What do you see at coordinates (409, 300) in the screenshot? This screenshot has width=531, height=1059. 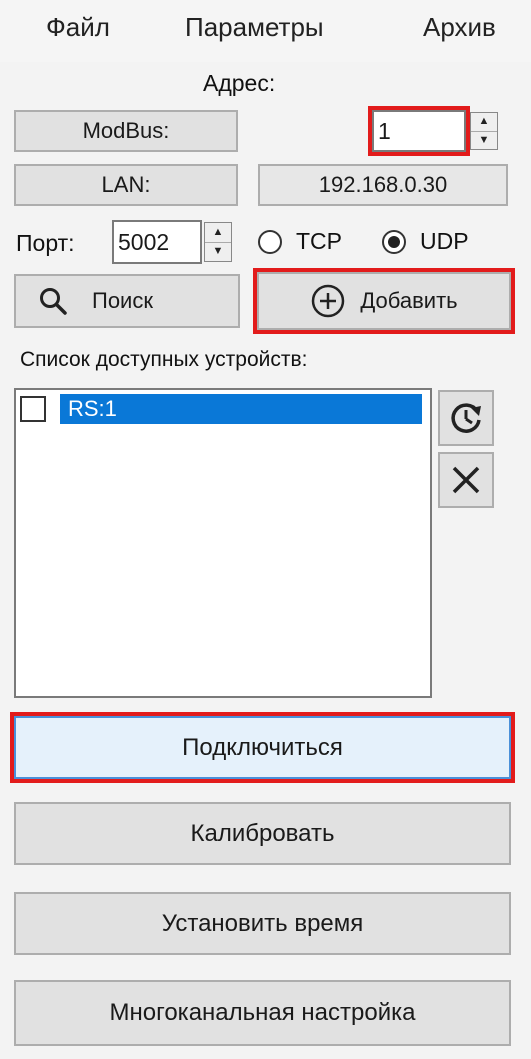 I see `add-label: Добавить` at bounding box center [409, 300].